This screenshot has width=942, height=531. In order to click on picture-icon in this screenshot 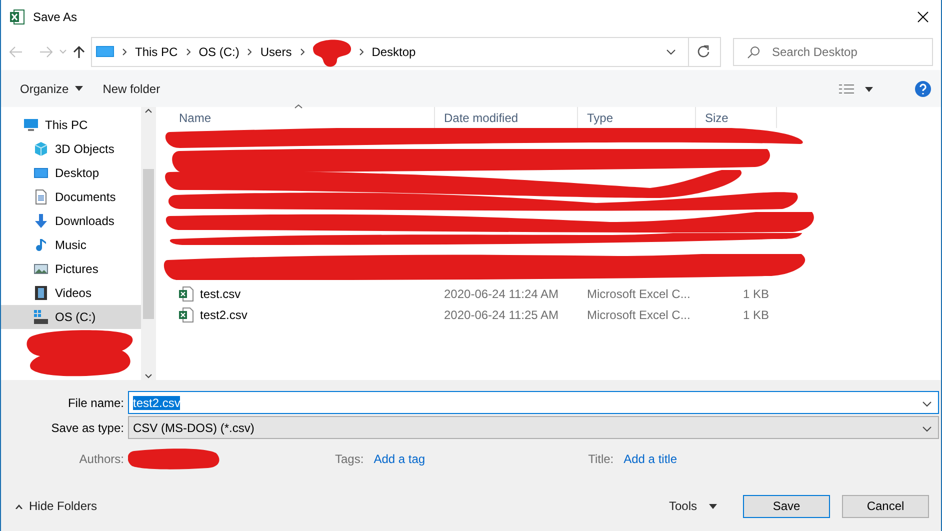, I will do `click(41, 269)`.